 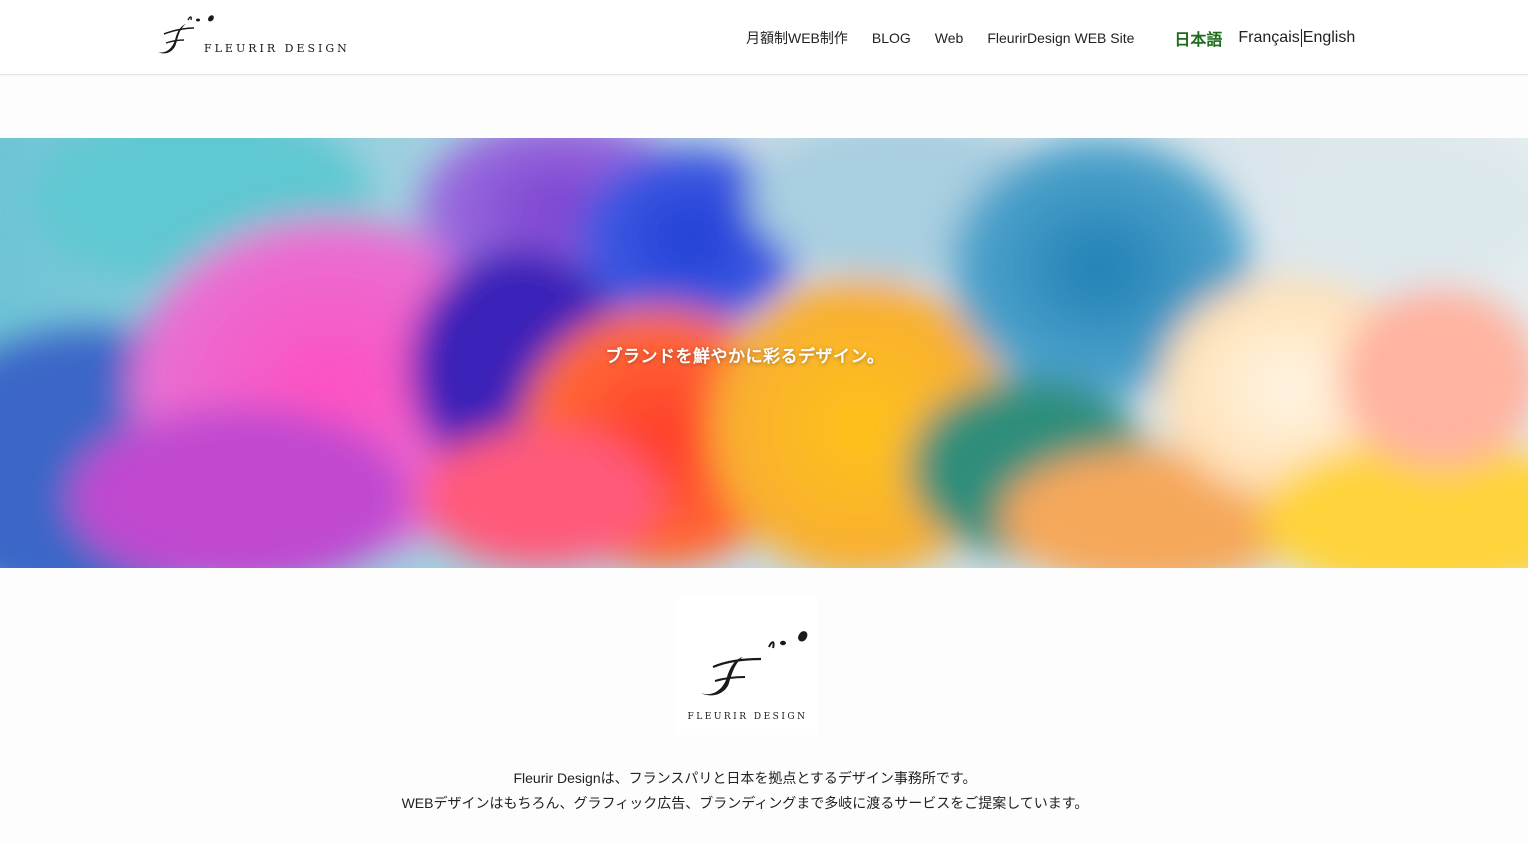 What do you see at coordinates (1301, 38) in the screenshot?
I see `lang-divider` at bounding box center [1301, 38].